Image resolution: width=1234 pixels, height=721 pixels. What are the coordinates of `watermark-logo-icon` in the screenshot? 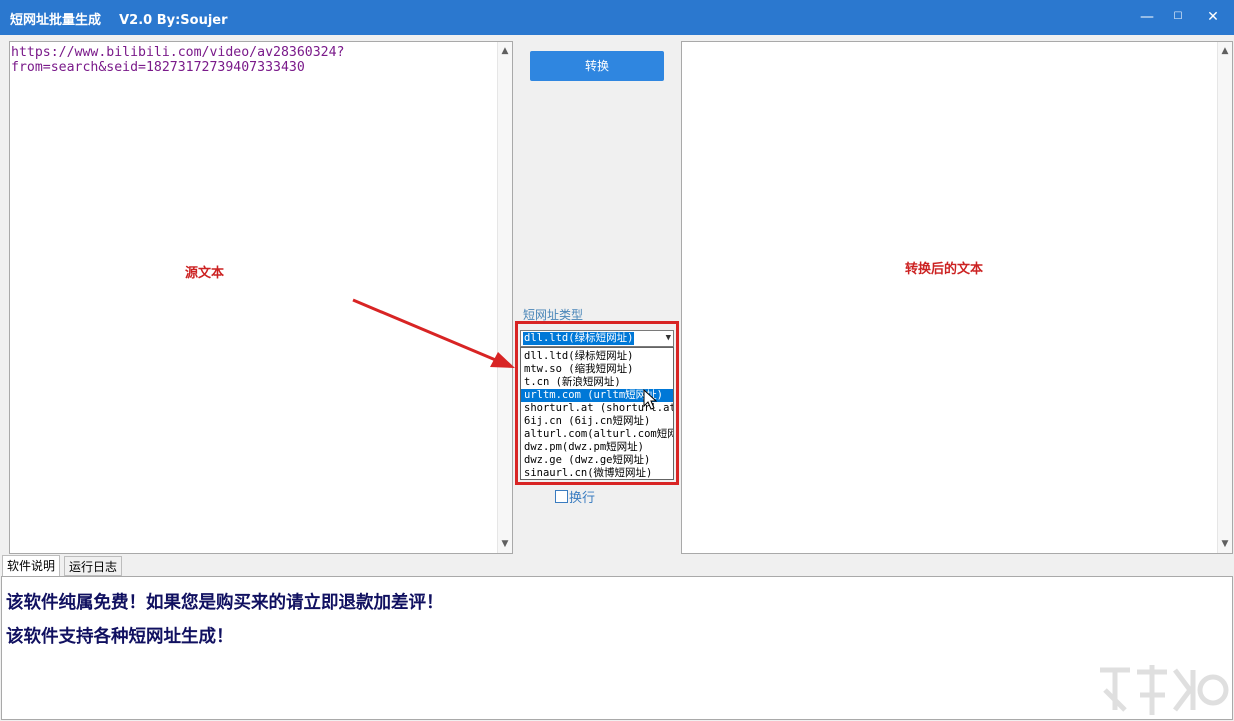 It's located at (1164, 690).